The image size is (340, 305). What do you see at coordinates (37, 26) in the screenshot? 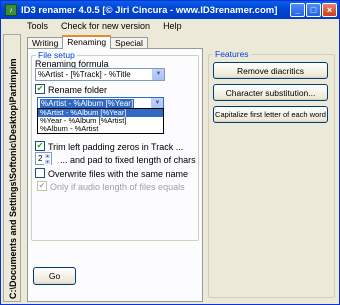
I see `menu-tools: Tools` at bounding box center [37, 26].